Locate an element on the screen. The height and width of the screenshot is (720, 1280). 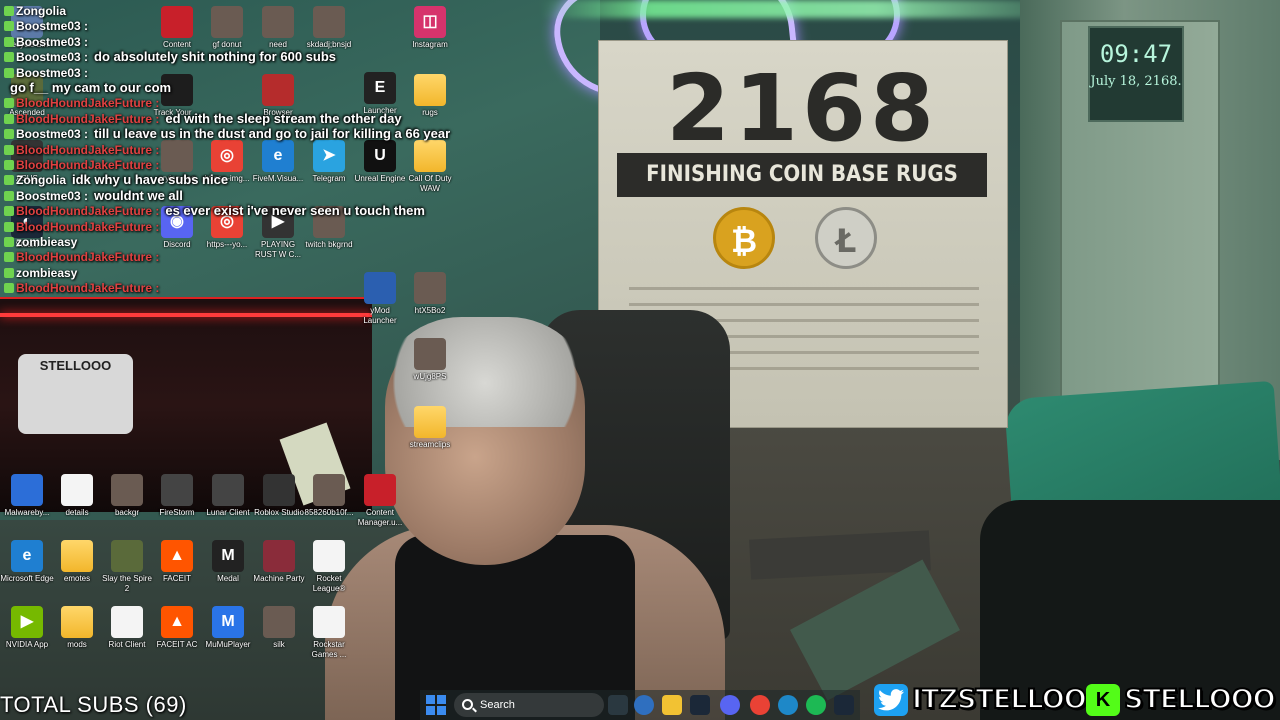
chrome-icon is located at coordinates (760, 705).